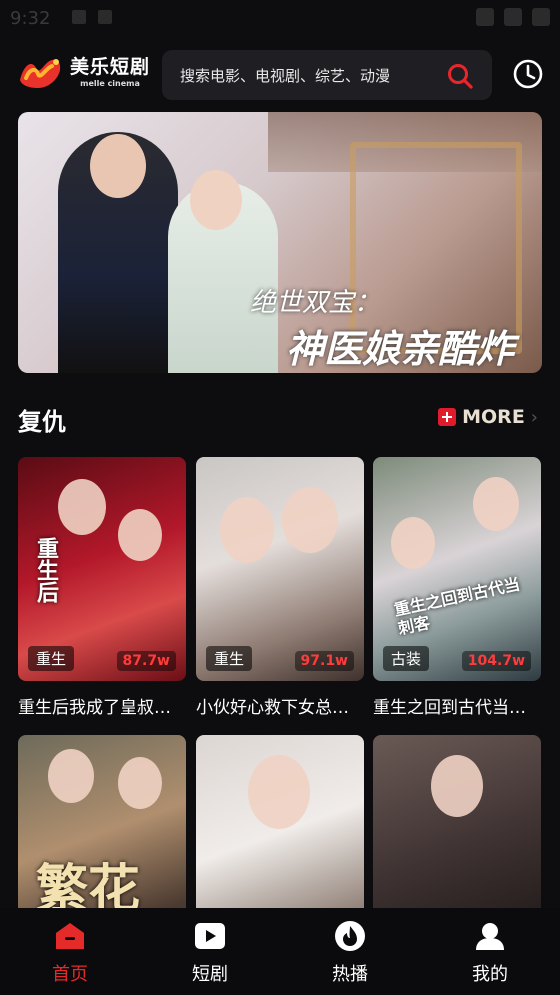  What do you see at coordinates (70, 951) in the screenshot?
I see `nav-item-home: 首页` at bounding box center [70, 951].